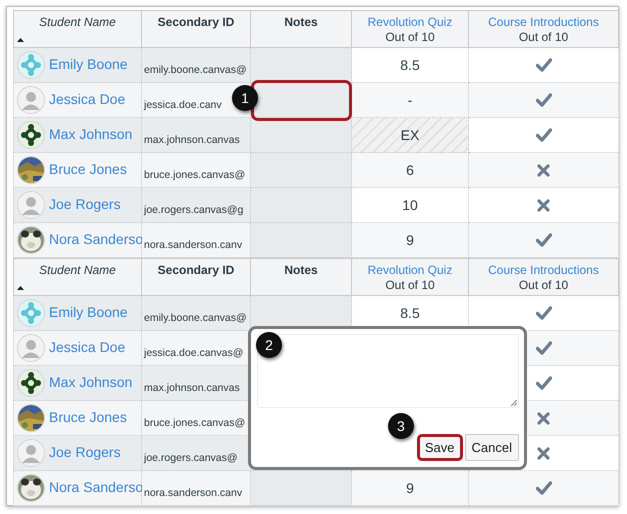  What do you see at coordinates (269, 345) in the screenshot?
I see `step-marker: 2` at bounding box center [269, 345].